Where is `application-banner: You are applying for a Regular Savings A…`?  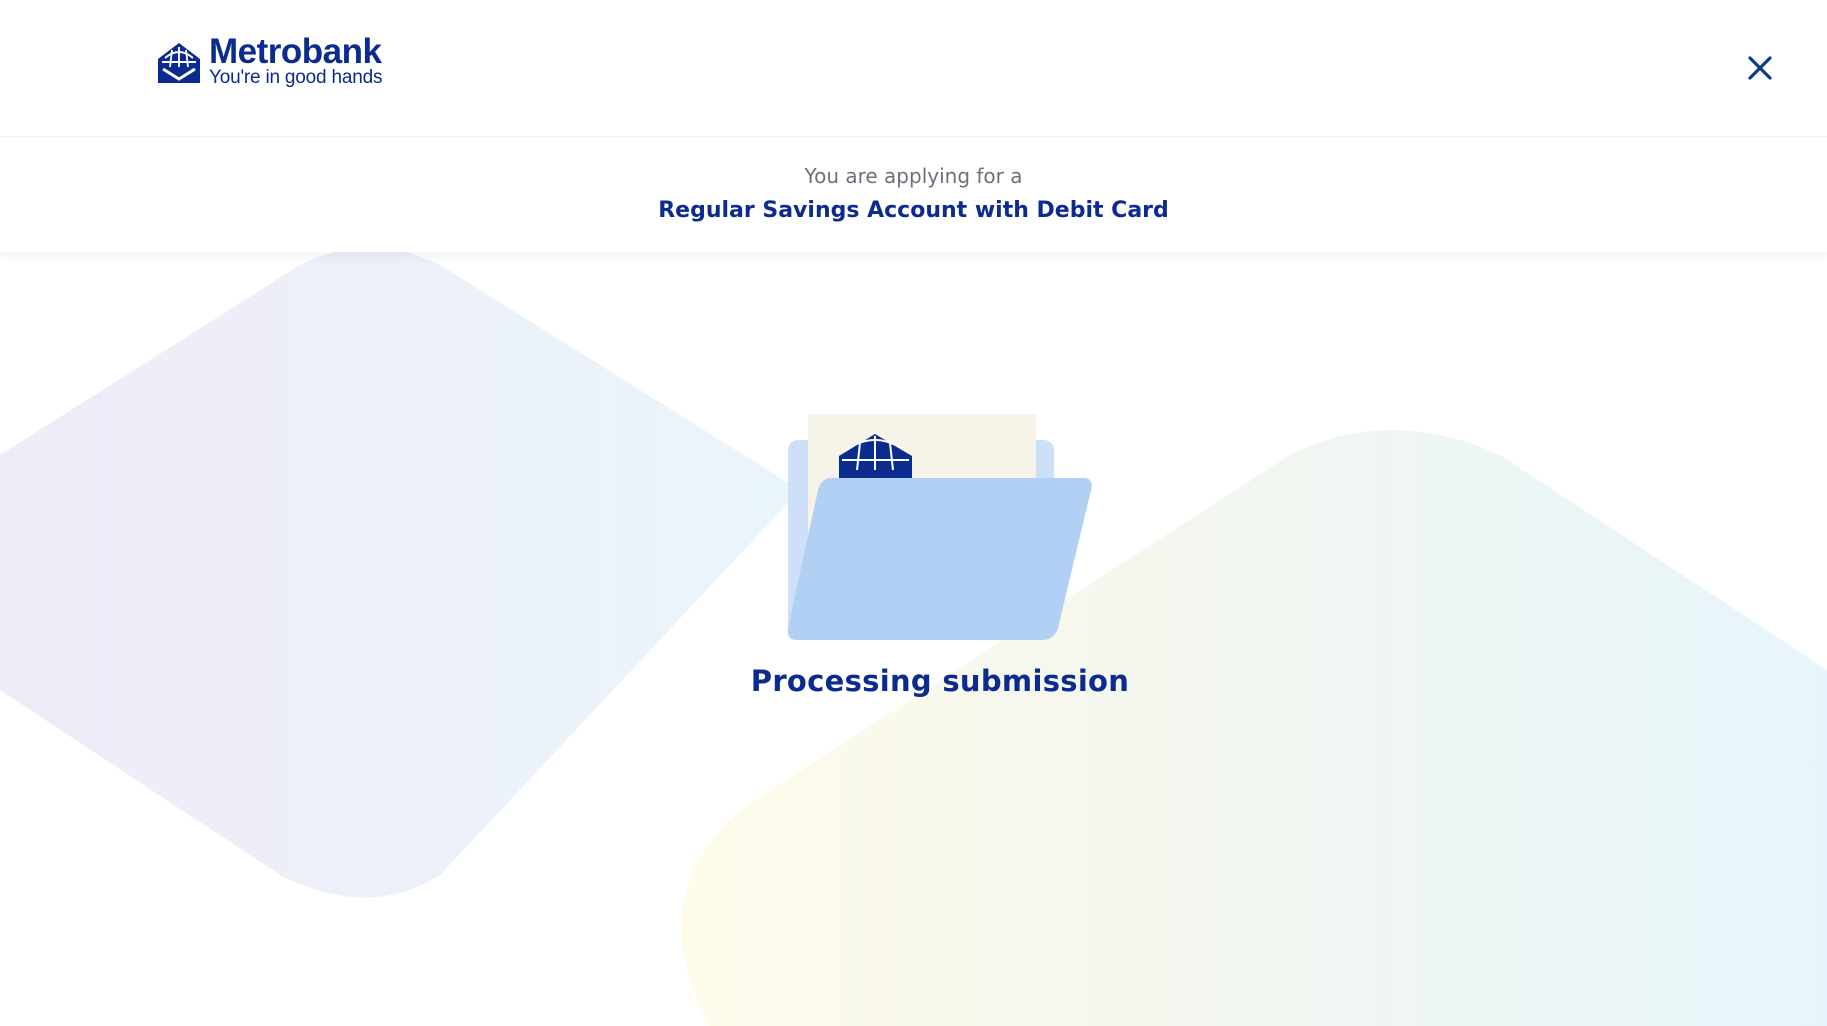
application-banner: You are applying for a Regular Savings A… is located at coordinates (913, 194).